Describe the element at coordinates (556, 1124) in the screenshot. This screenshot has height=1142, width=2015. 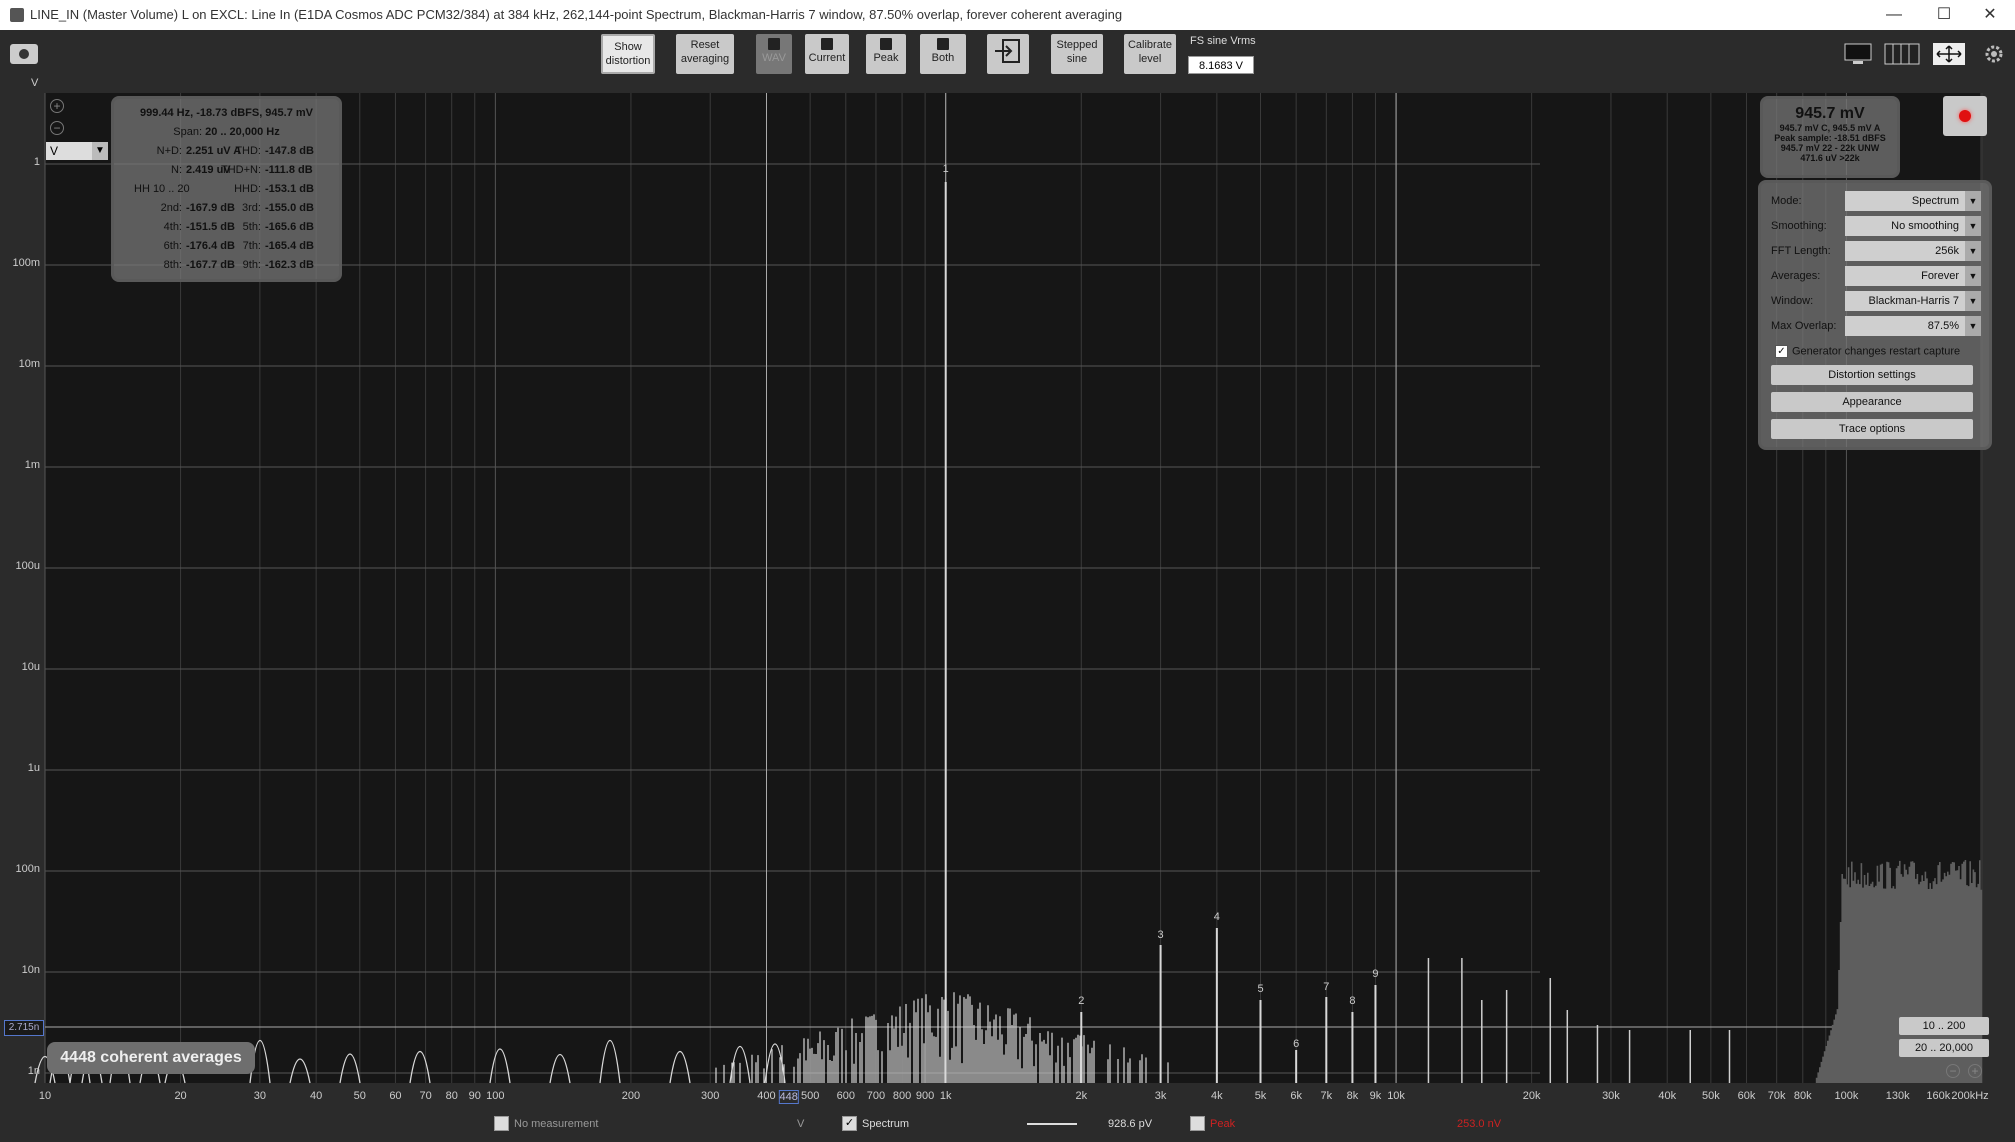
I see `no-measurement-label: No measurement` at that location.